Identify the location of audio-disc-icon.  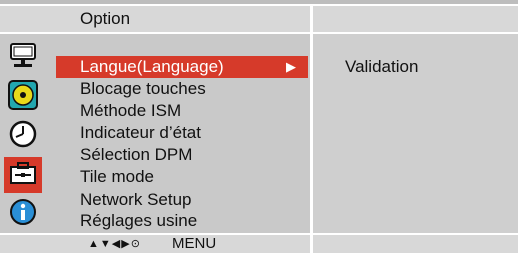
(23, 97).